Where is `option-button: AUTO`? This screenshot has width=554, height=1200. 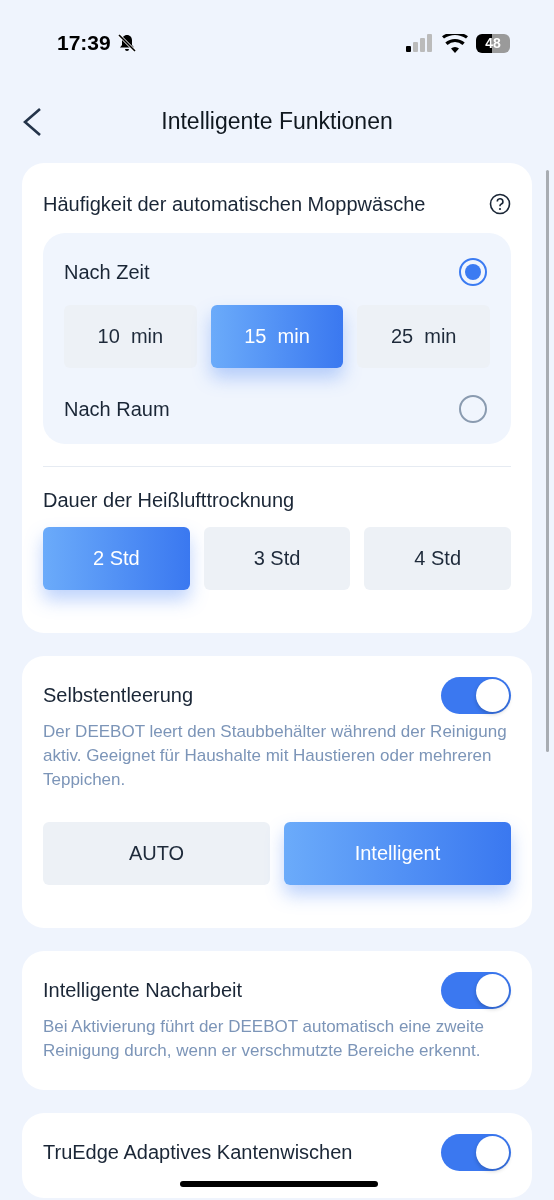
option-button: AUTO is located at coordinates (156, 853).